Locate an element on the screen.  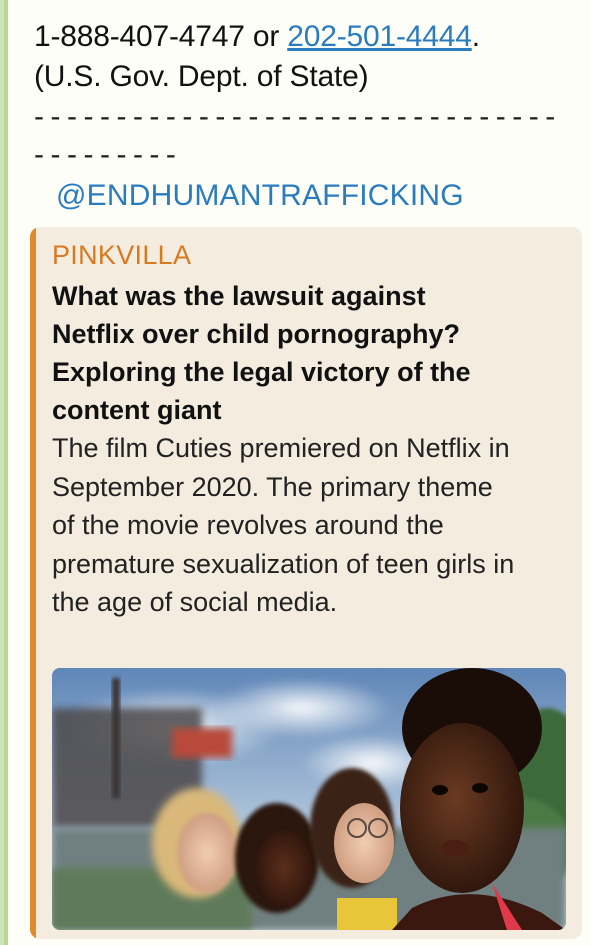
preview-site-name: PINKVILLA is located at coordinates (122, 255).